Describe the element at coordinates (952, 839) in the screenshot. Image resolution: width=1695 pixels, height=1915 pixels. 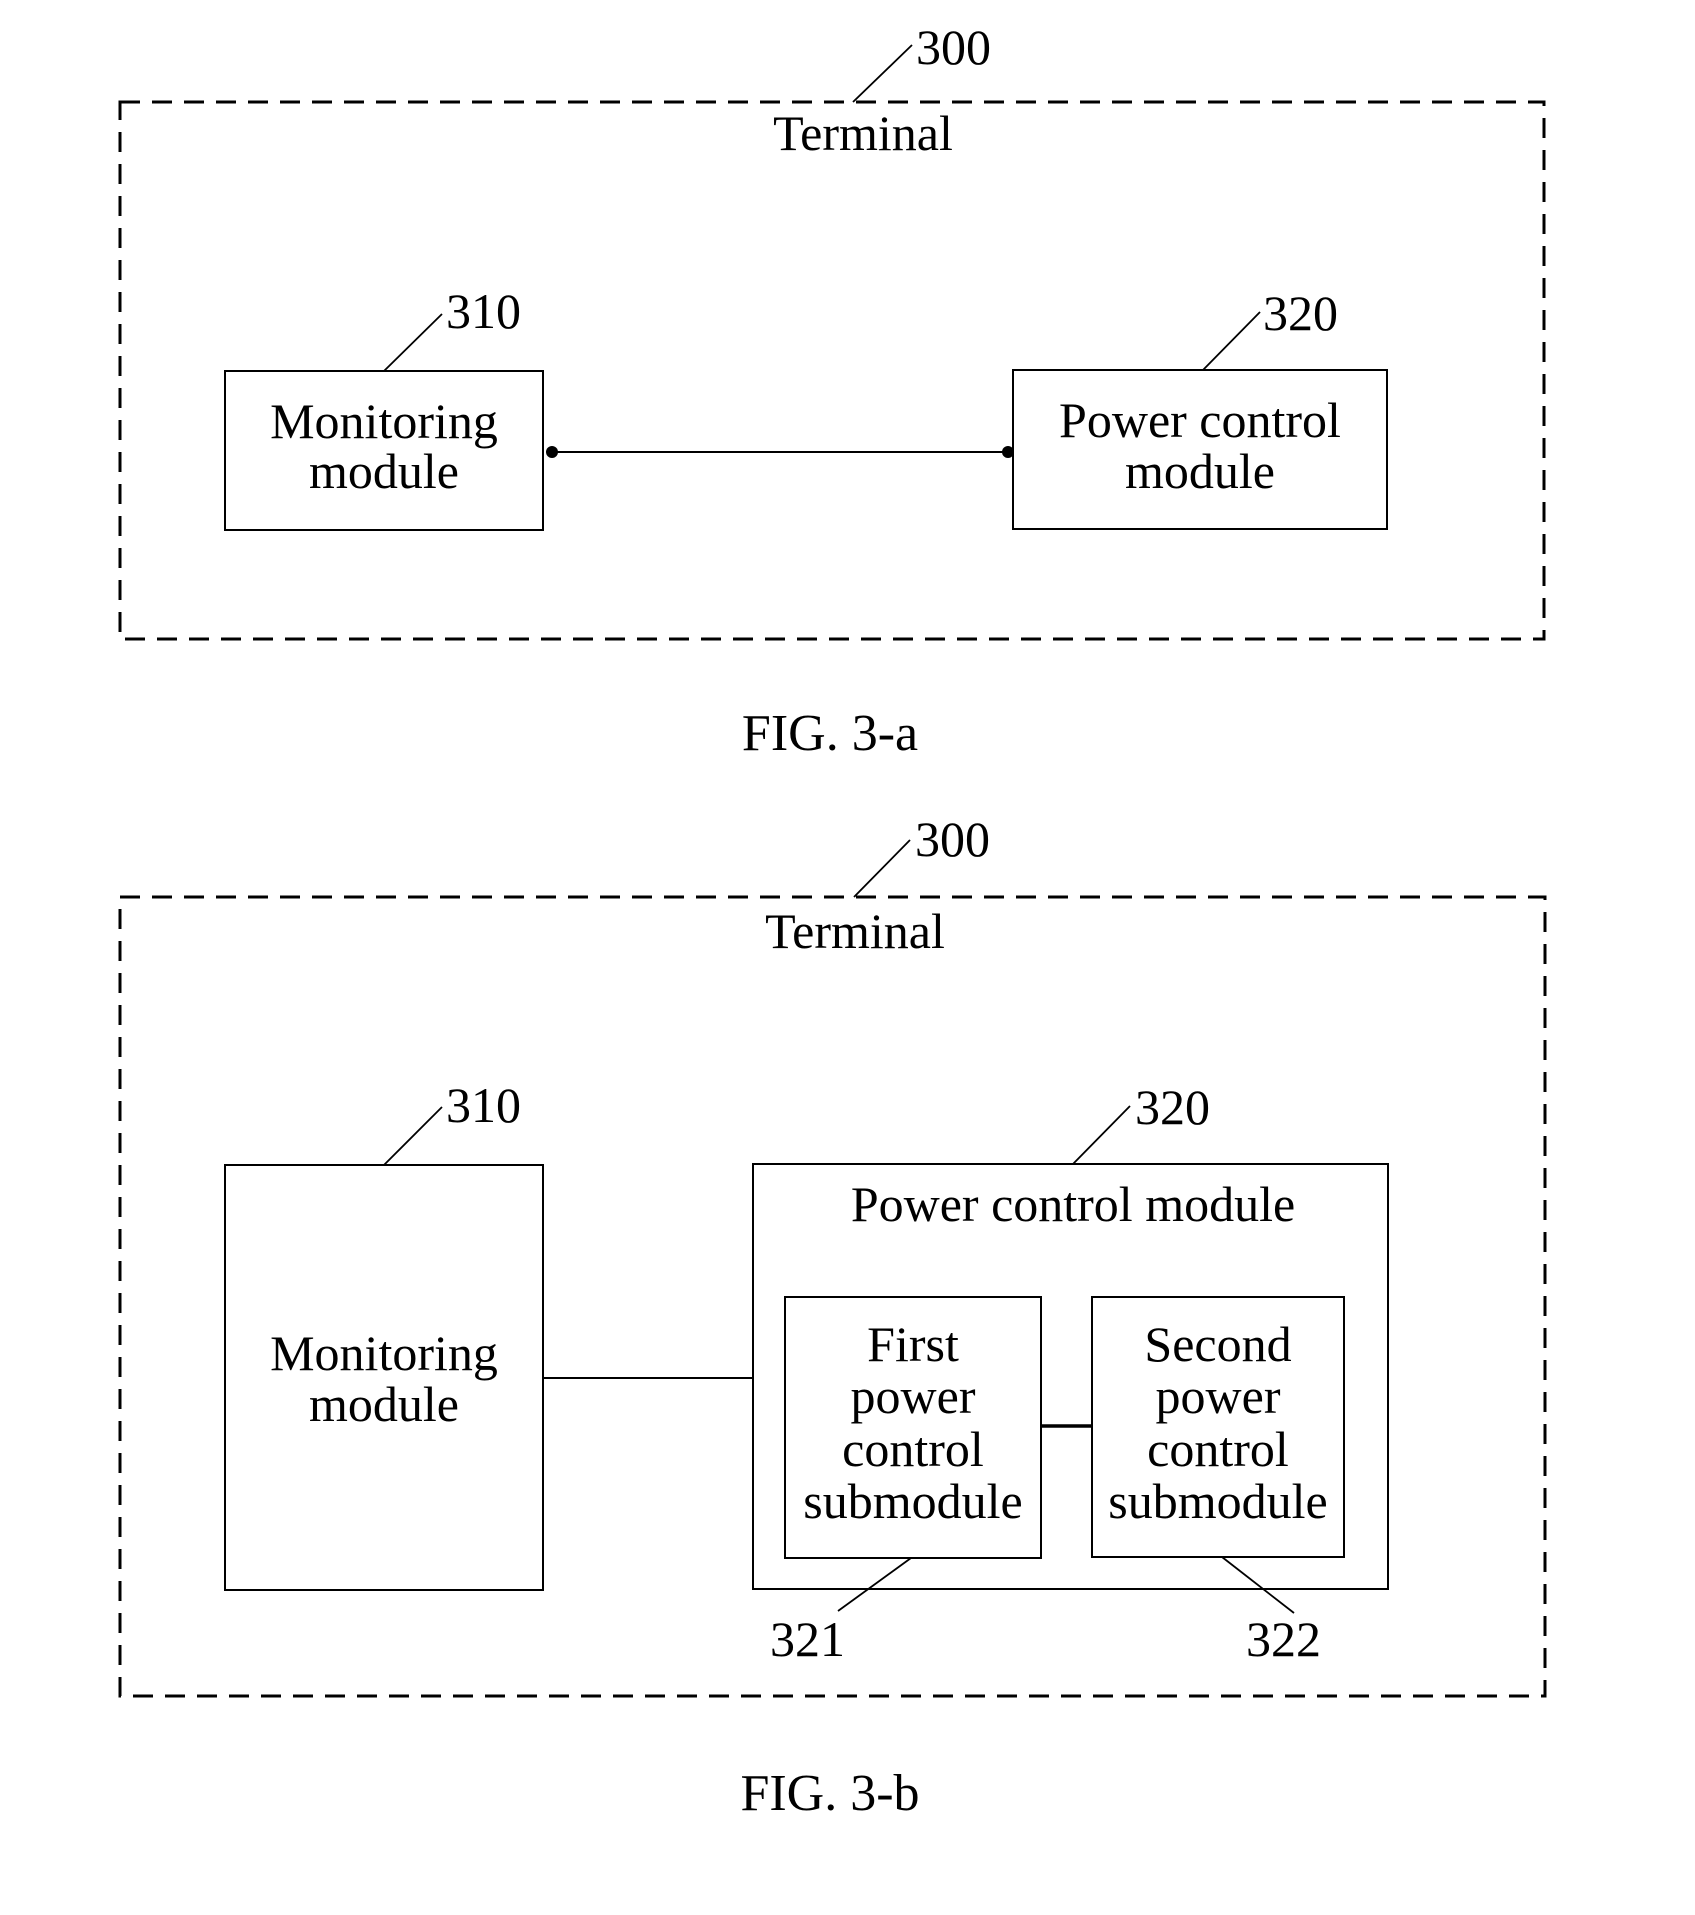
I see `ref-label-300-3b: 300` at that location.